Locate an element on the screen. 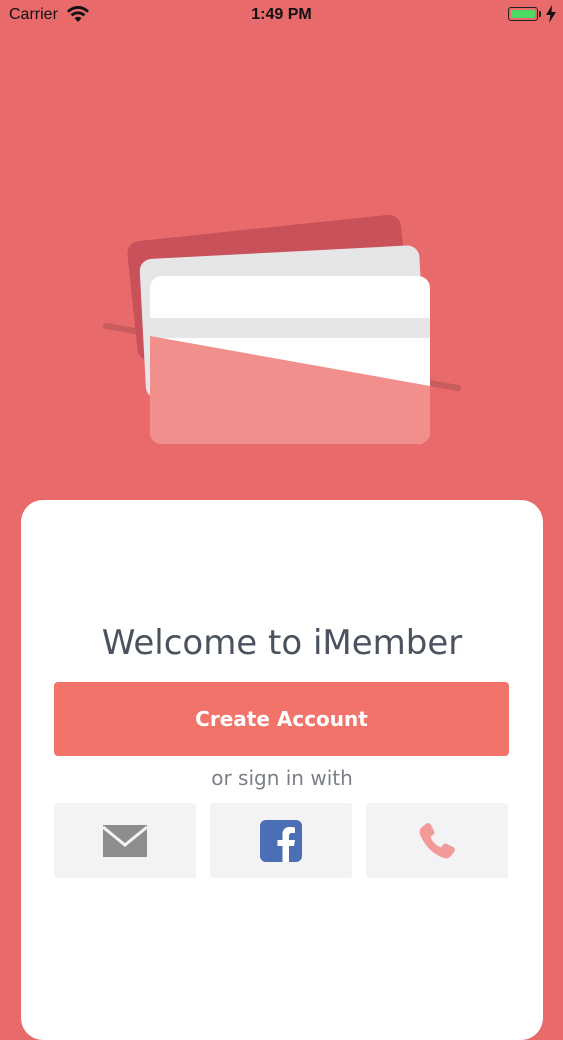 This screenshot has width=563, height=1040. status-bar: Carrier 1:49 PM is located at coordinates (281, 15).